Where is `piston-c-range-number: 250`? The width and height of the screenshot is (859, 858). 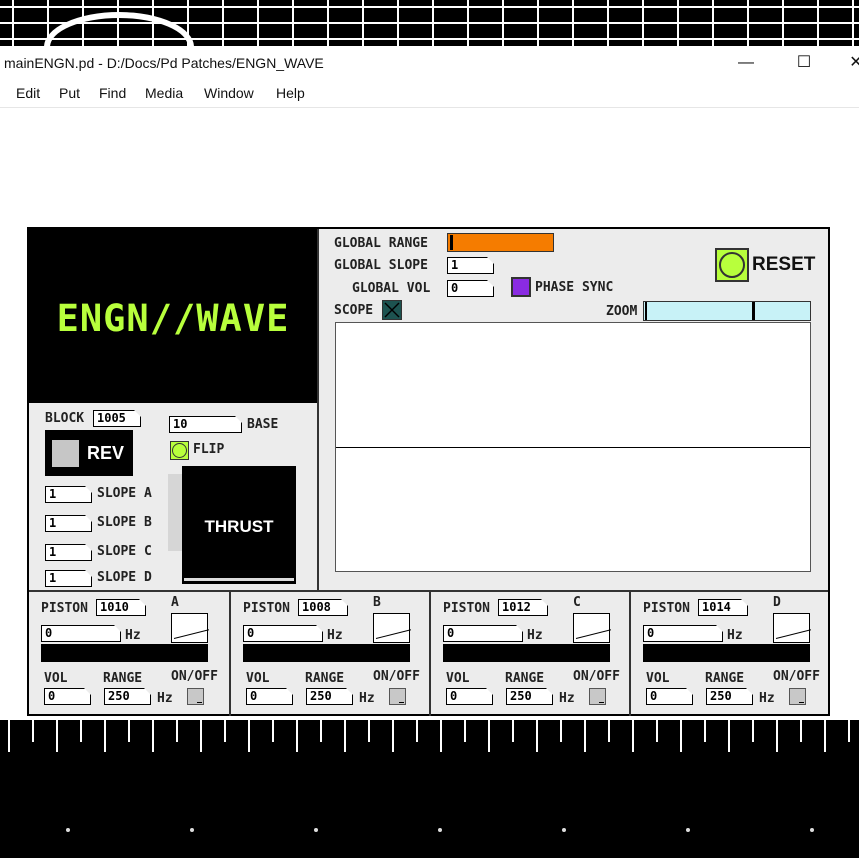
piston-c-range-number: 250 is located at coordinates (529, 696).